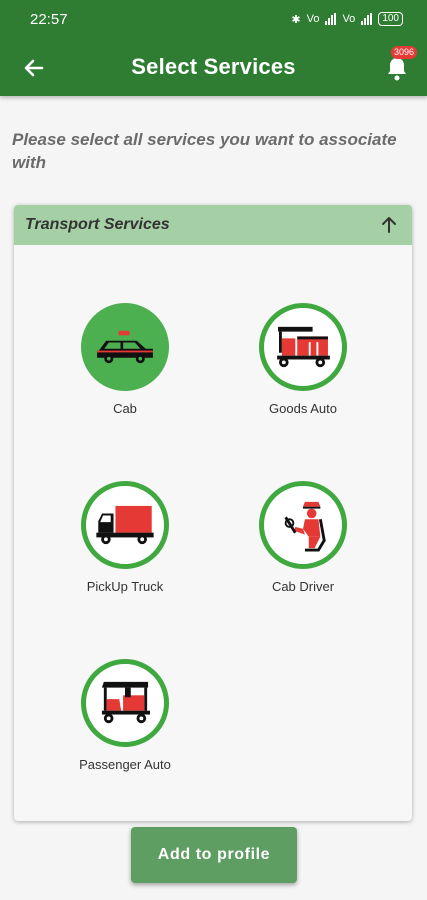 The image size is (427, 900). I want to click on taxi-car-icon, so click(125, 347).